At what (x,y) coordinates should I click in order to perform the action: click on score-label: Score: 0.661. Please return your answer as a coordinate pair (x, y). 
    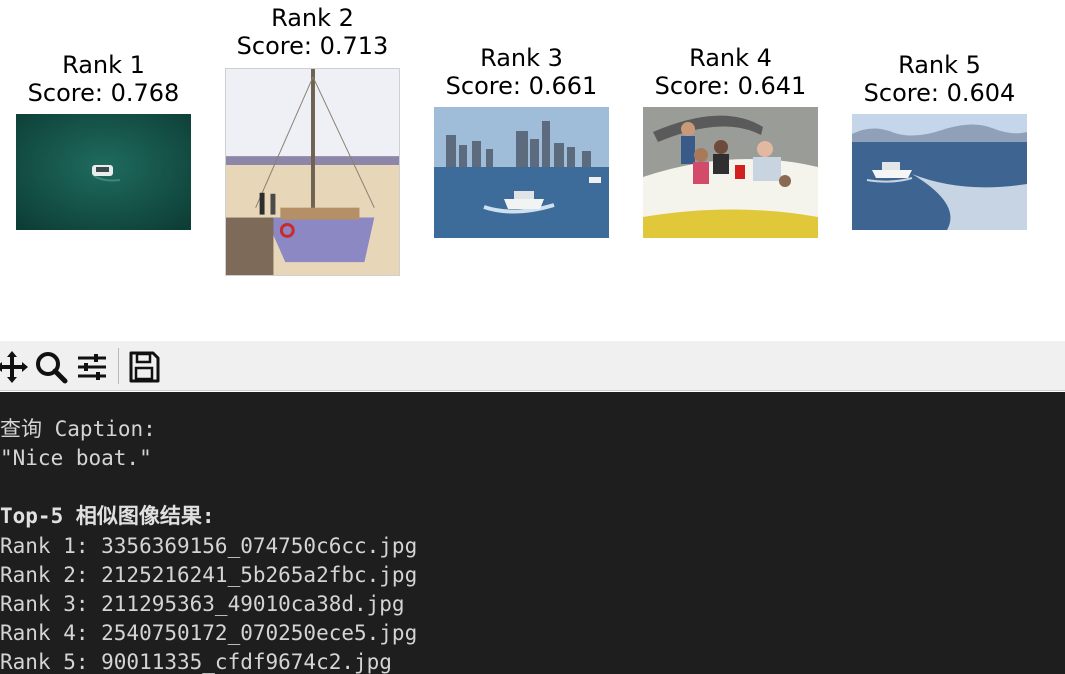
    Looking at the image, I should click on (521, 86).